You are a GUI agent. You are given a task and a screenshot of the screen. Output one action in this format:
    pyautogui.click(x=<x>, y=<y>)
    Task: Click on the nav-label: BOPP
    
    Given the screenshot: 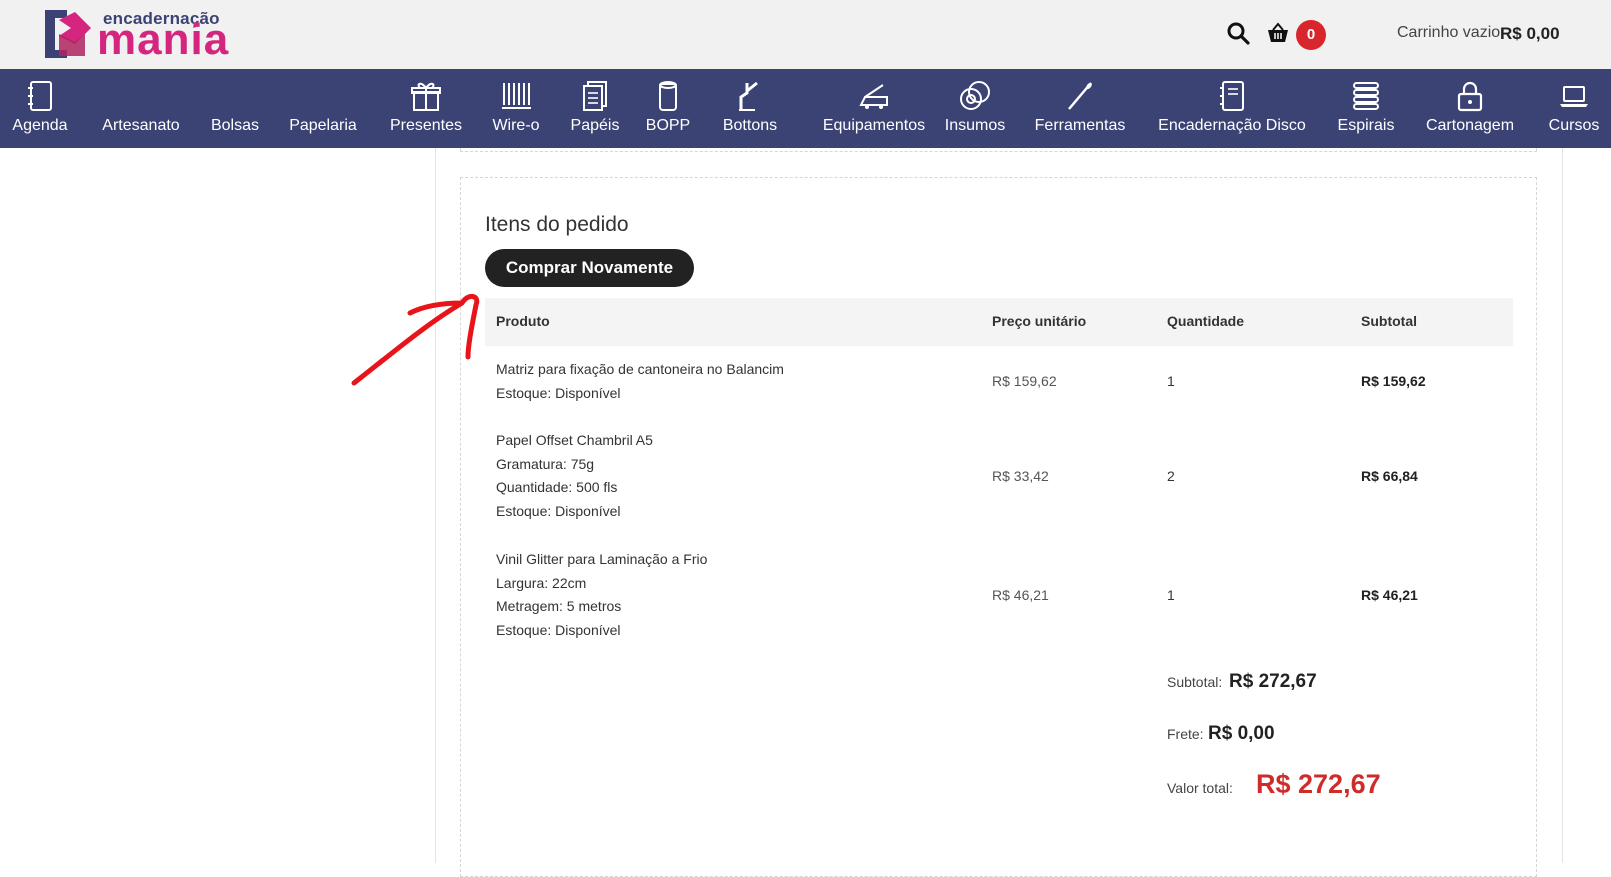 What is the action you would take?
    pyautogui.click(x=668, y=125)
    